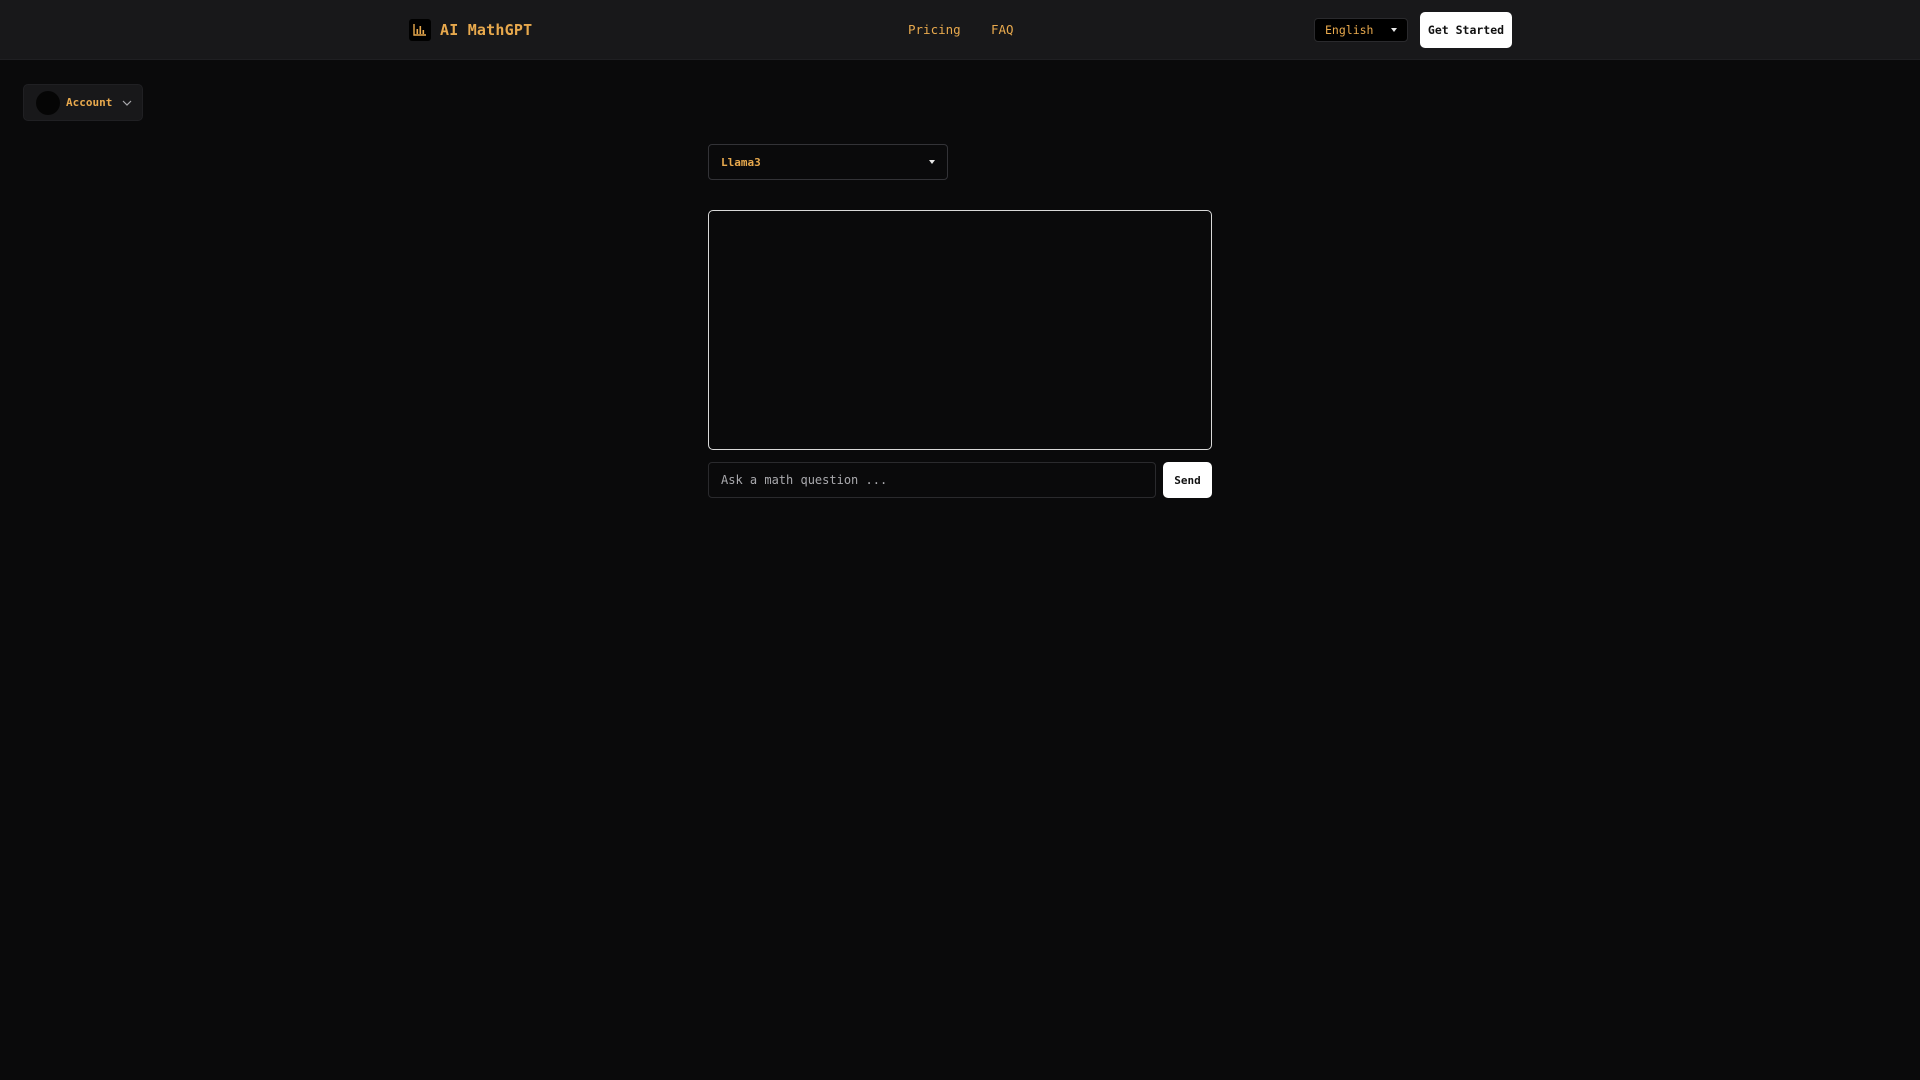 The image size is (1920, 1080). I want to click on avatar, so click(48, 102).